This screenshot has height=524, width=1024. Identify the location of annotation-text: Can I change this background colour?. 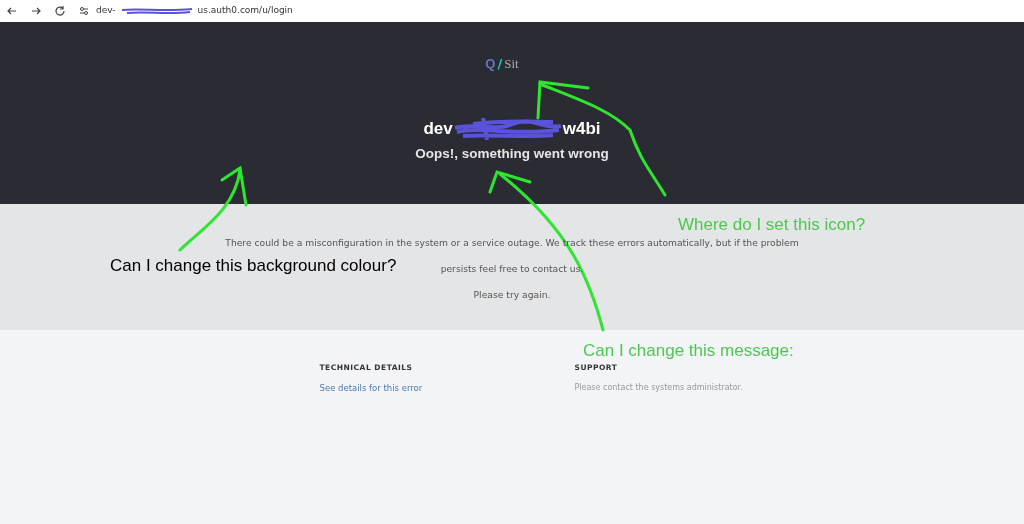
(253, 266).